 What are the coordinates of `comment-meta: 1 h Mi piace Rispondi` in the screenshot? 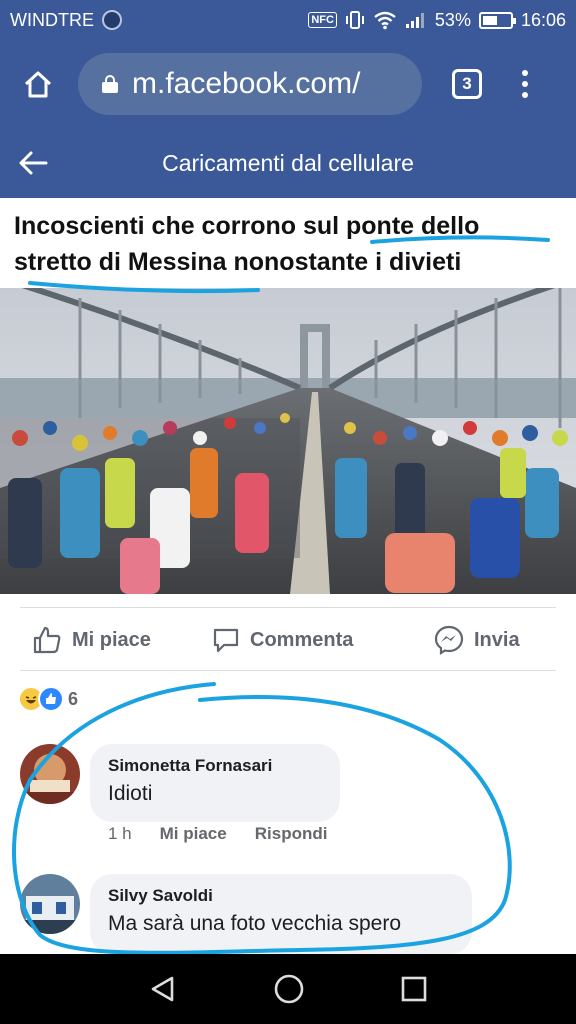 It's located at (217, 834).